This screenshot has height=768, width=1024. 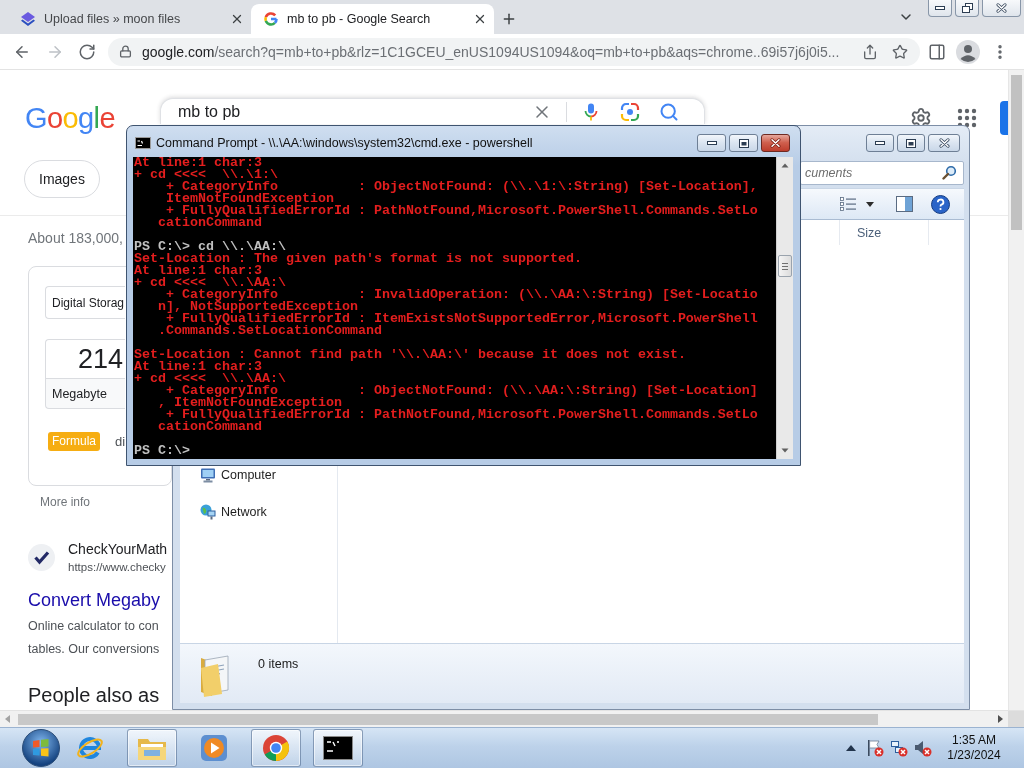 What do you see at coordinates (70, 118) in the screenshot?
I see `google-logo: Google` at bounding box center [70, 118].